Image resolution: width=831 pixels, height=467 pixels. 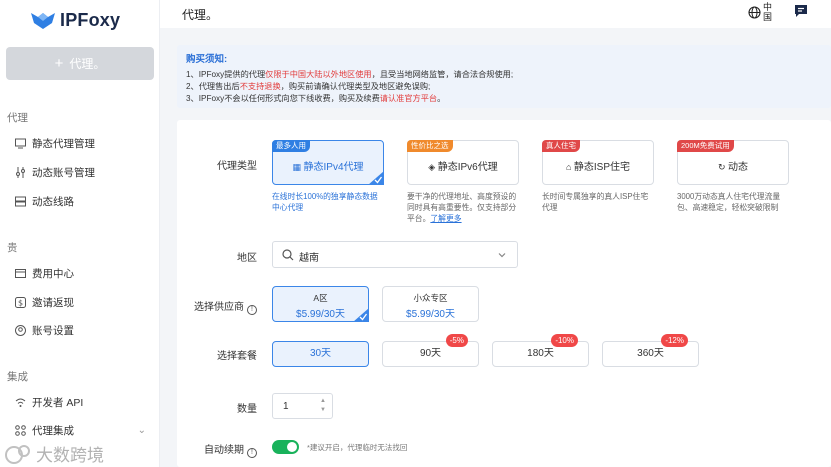 What do you see at coordinates (213, 86) in the screenshot?
I see `notice-text: 2、代理售出后` at bounding box center [213, 86].